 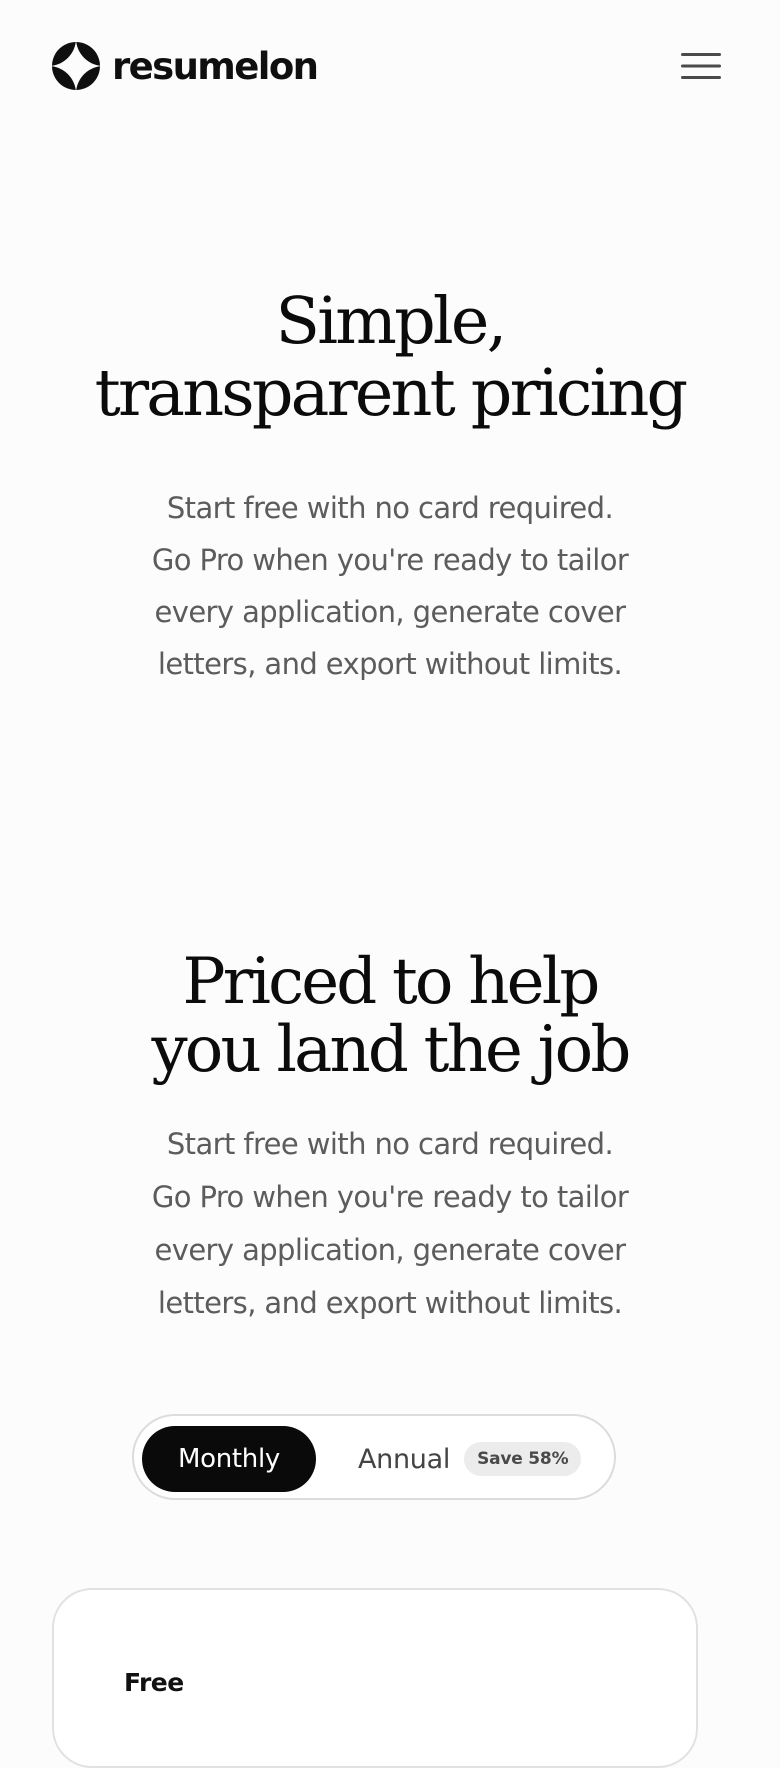 What do you see at coordinates (404, 1459) in the screenshot?
I see `annual-label: Annual` at bounding box center [404, 1459].